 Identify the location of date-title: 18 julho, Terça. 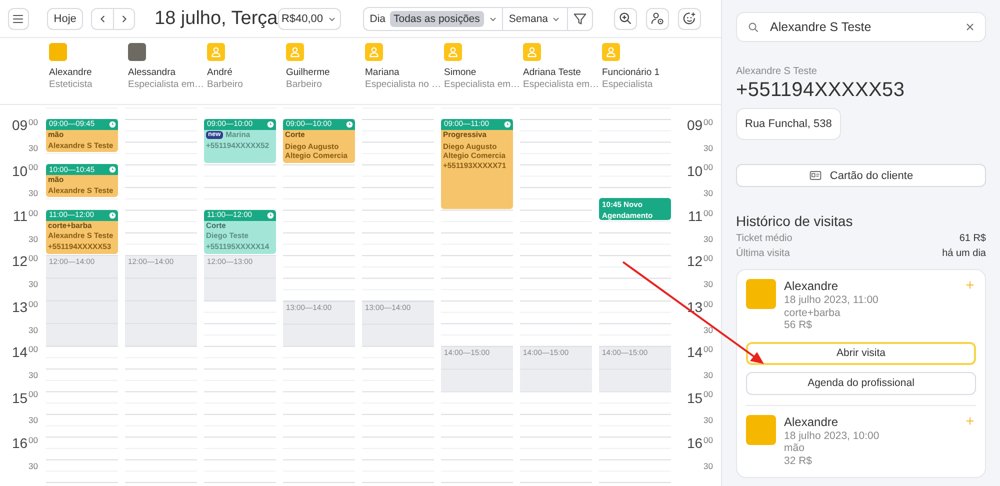
(216, 19).